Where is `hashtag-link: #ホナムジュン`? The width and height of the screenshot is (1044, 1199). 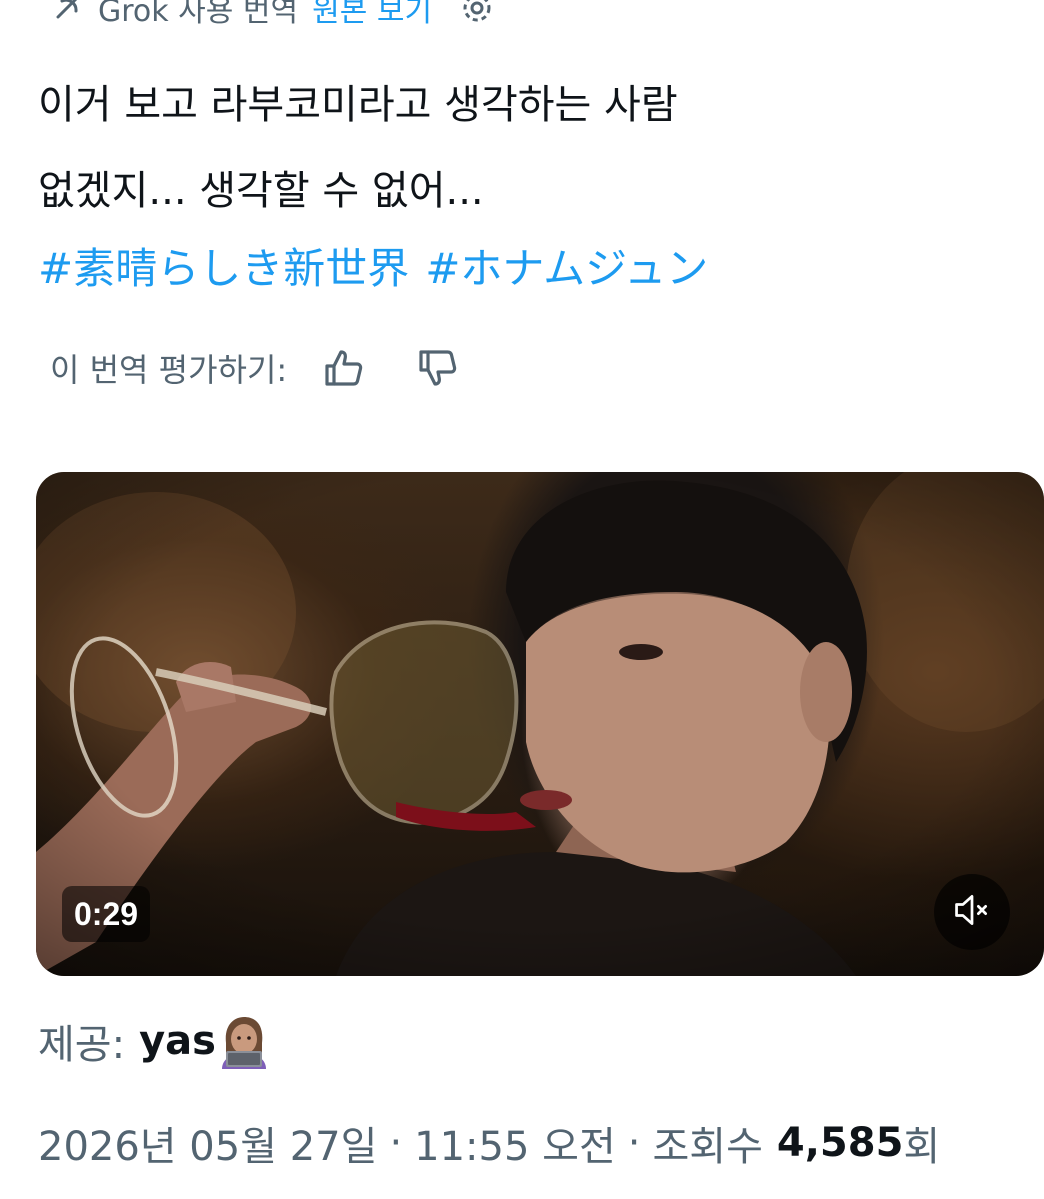 hashtag-link: #ホナムジュン is located at coordinates (566, 268).